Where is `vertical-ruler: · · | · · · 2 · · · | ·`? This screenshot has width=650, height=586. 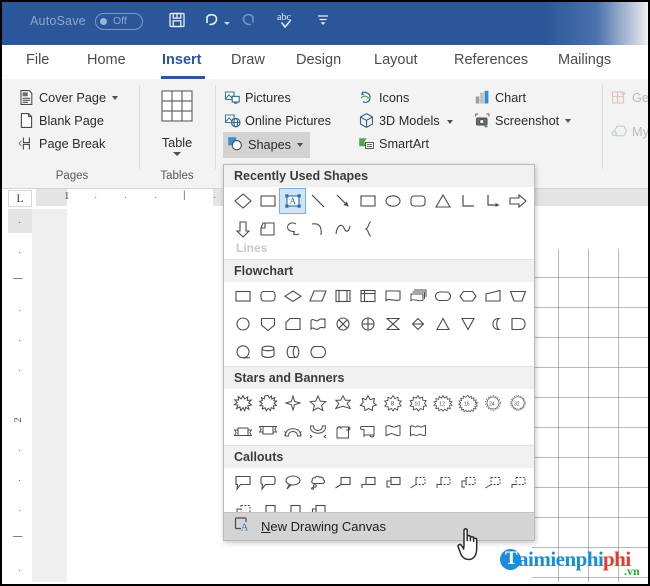
vertical-ruler: · · | · · · 2 · · · | · is located at coordinates (20, 395).